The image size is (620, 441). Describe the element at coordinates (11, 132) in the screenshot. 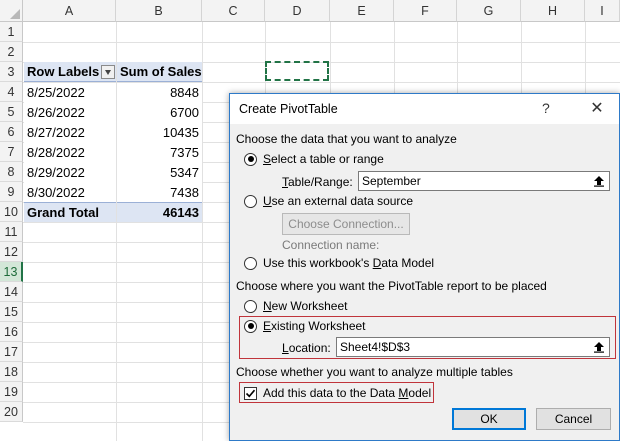

I see `row-header-6: 6` at that location.